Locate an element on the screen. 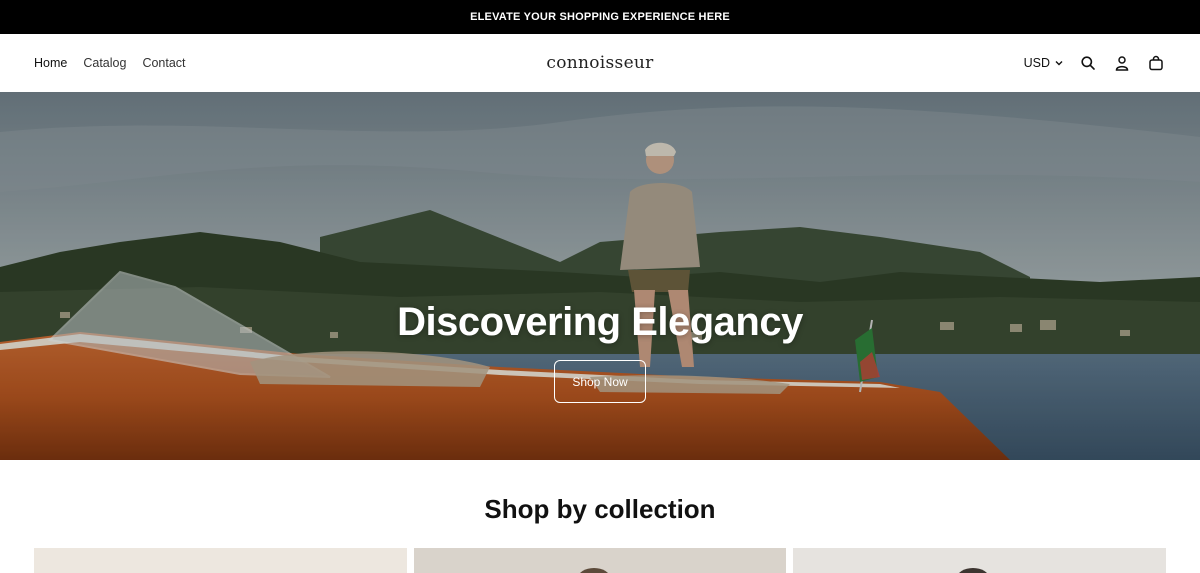 This screenshot has height=573, width=1200. currency-label: USD is located at coordinates (1036, 63).